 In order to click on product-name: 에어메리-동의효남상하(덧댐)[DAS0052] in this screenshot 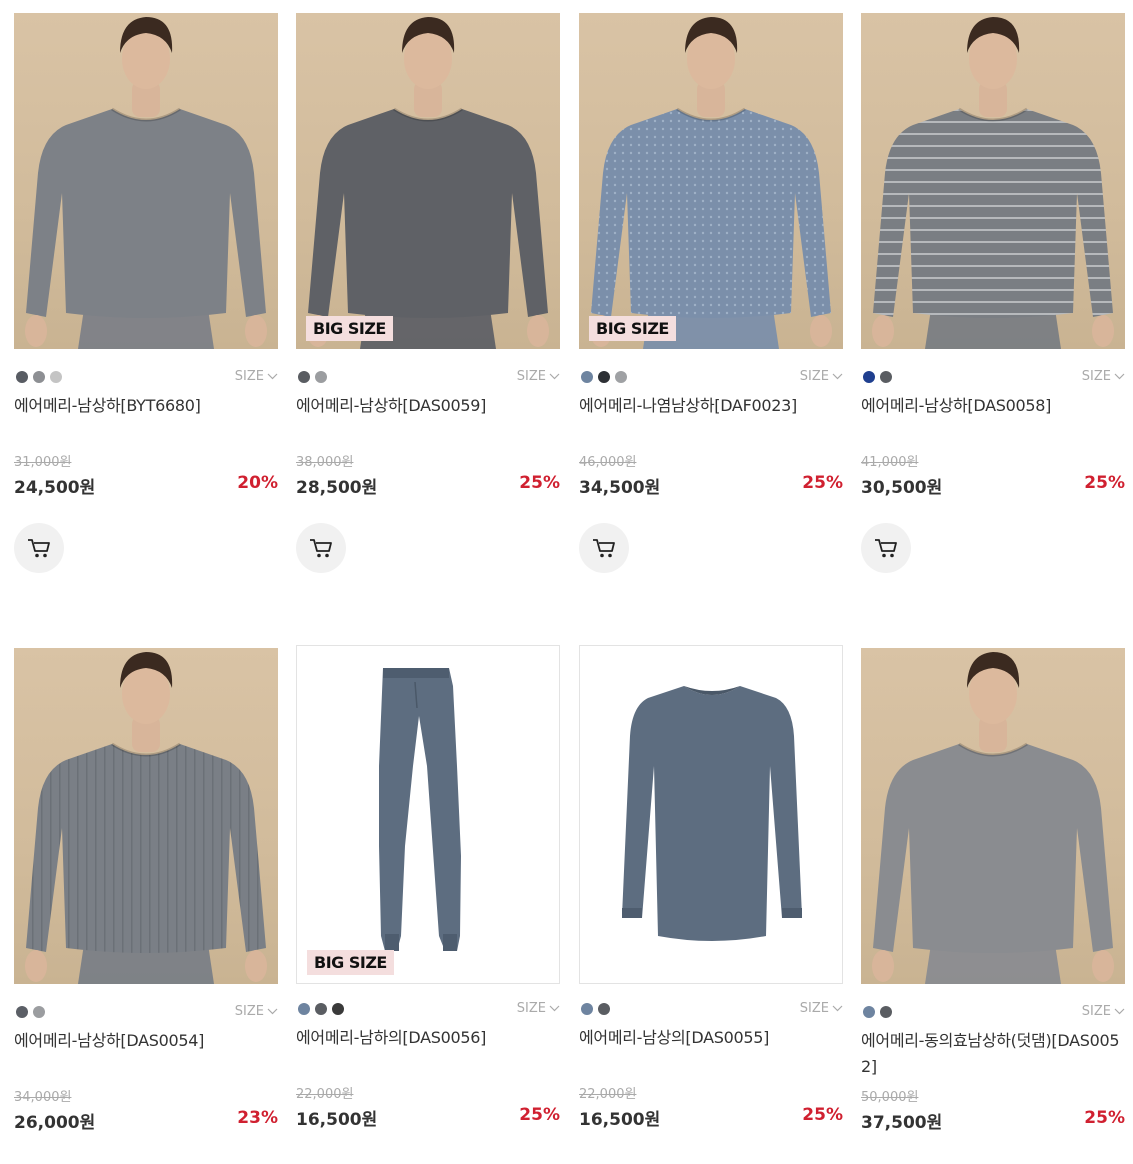, I will do `click(993, 1054)`.